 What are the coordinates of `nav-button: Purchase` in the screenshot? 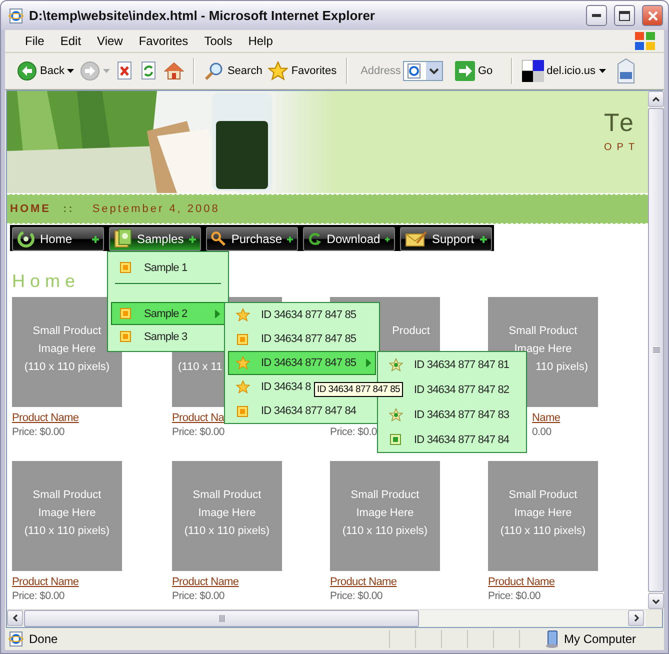 It's located at (252, 239).